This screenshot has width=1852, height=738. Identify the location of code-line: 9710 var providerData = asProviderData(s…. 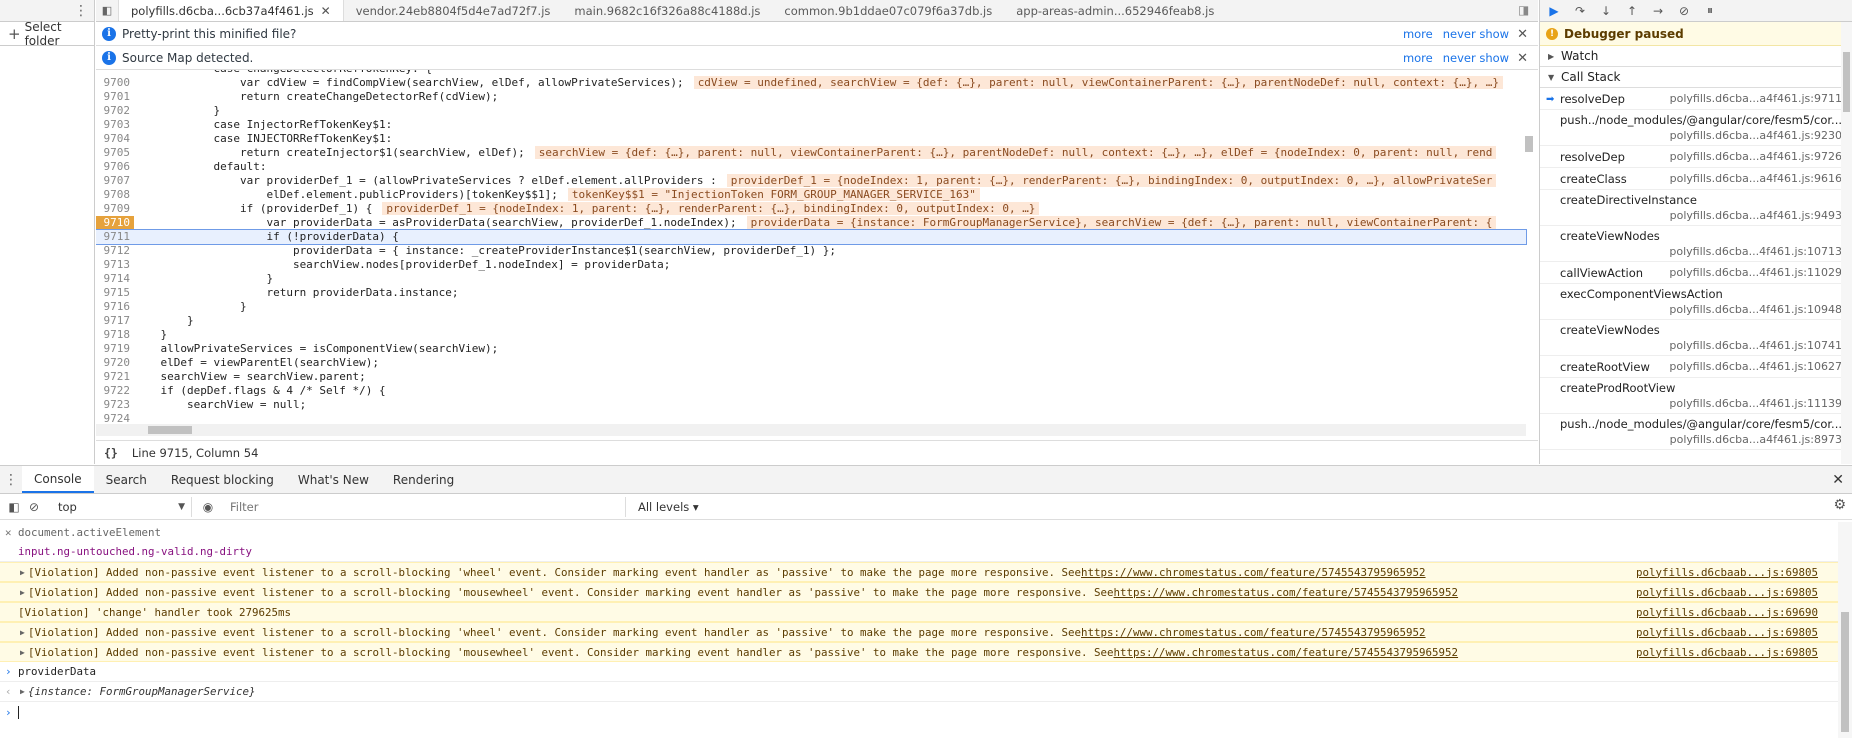
(811, 223).